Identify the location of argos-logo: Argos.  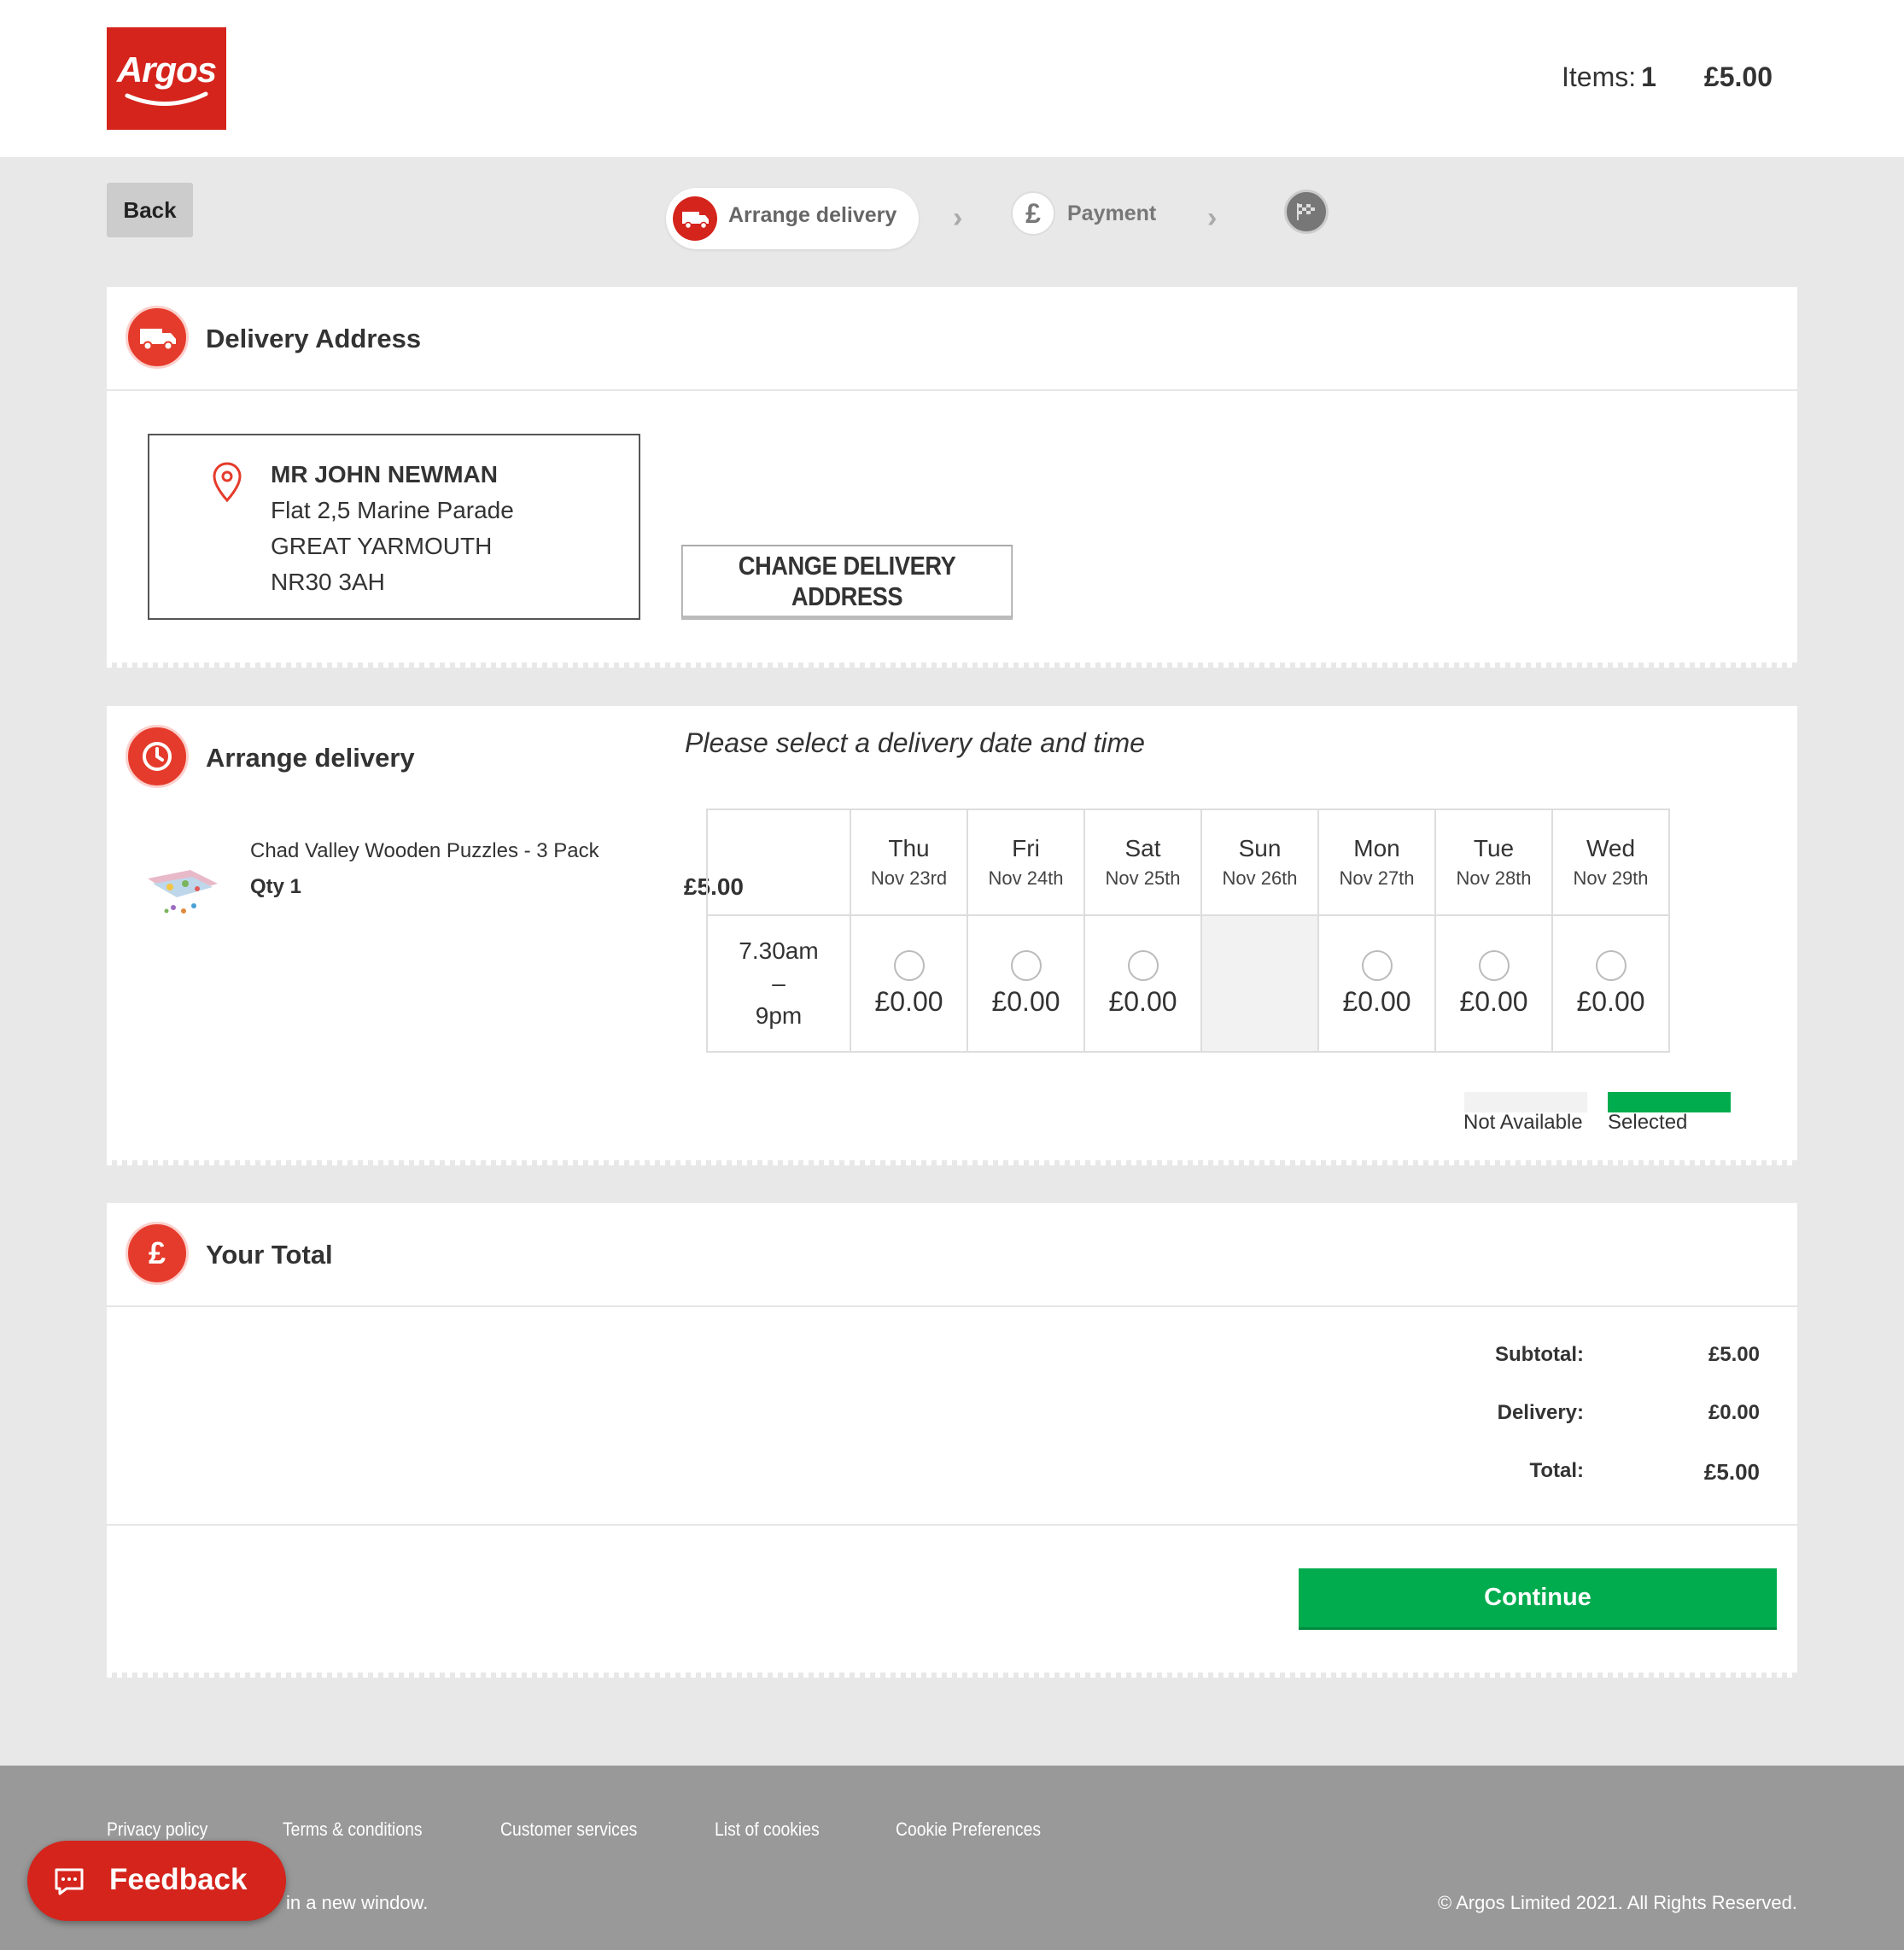
(166, 78).